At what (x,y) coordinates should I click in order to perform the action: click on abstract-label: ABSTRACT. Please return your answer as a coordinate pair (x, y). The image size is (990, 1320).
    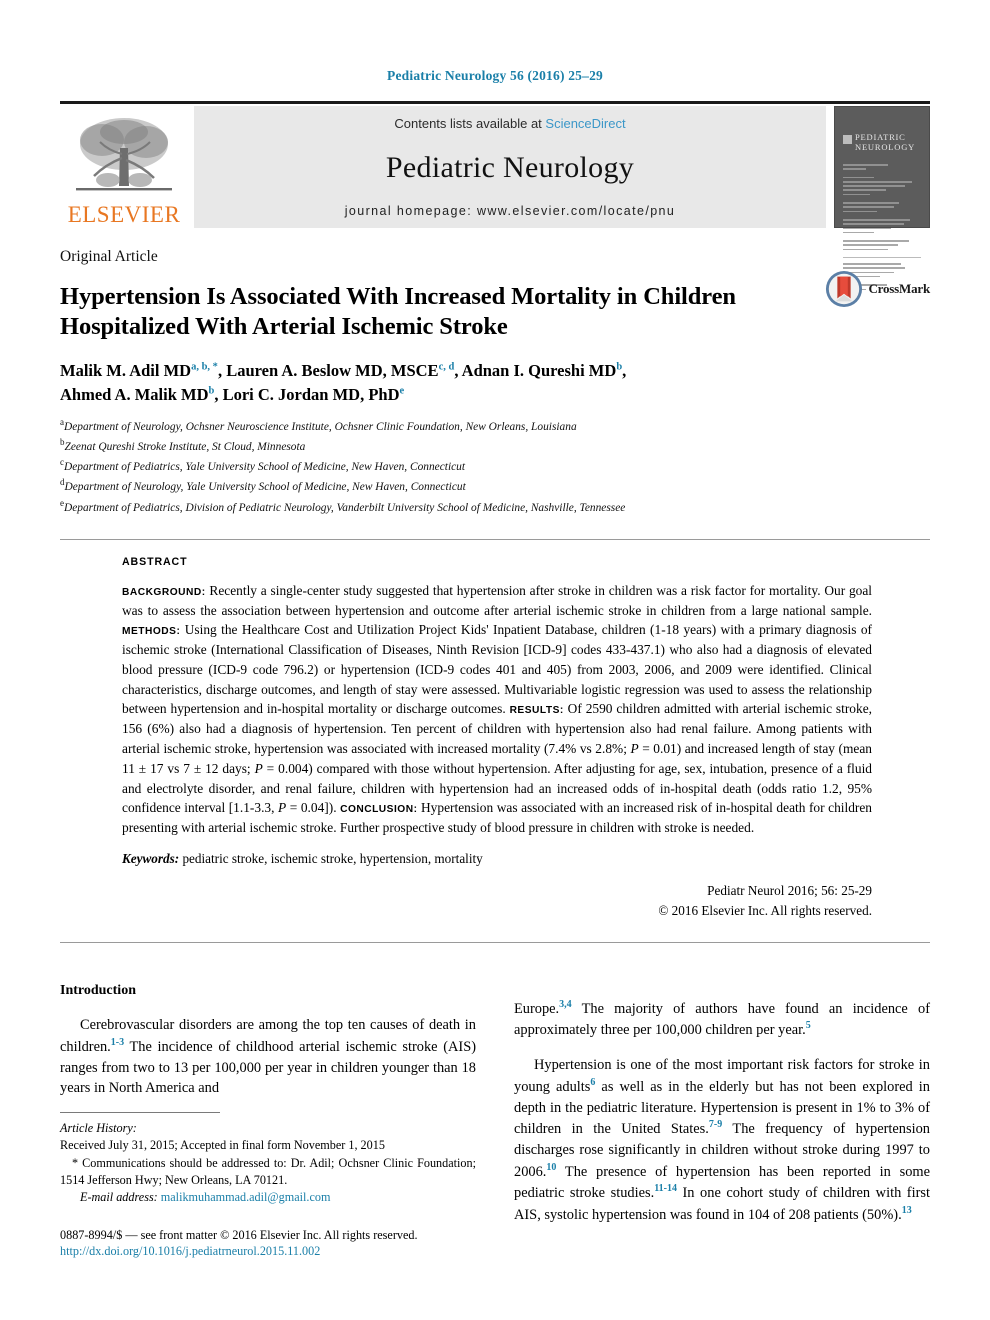
    Looking at the image, I should click on (155, 561).